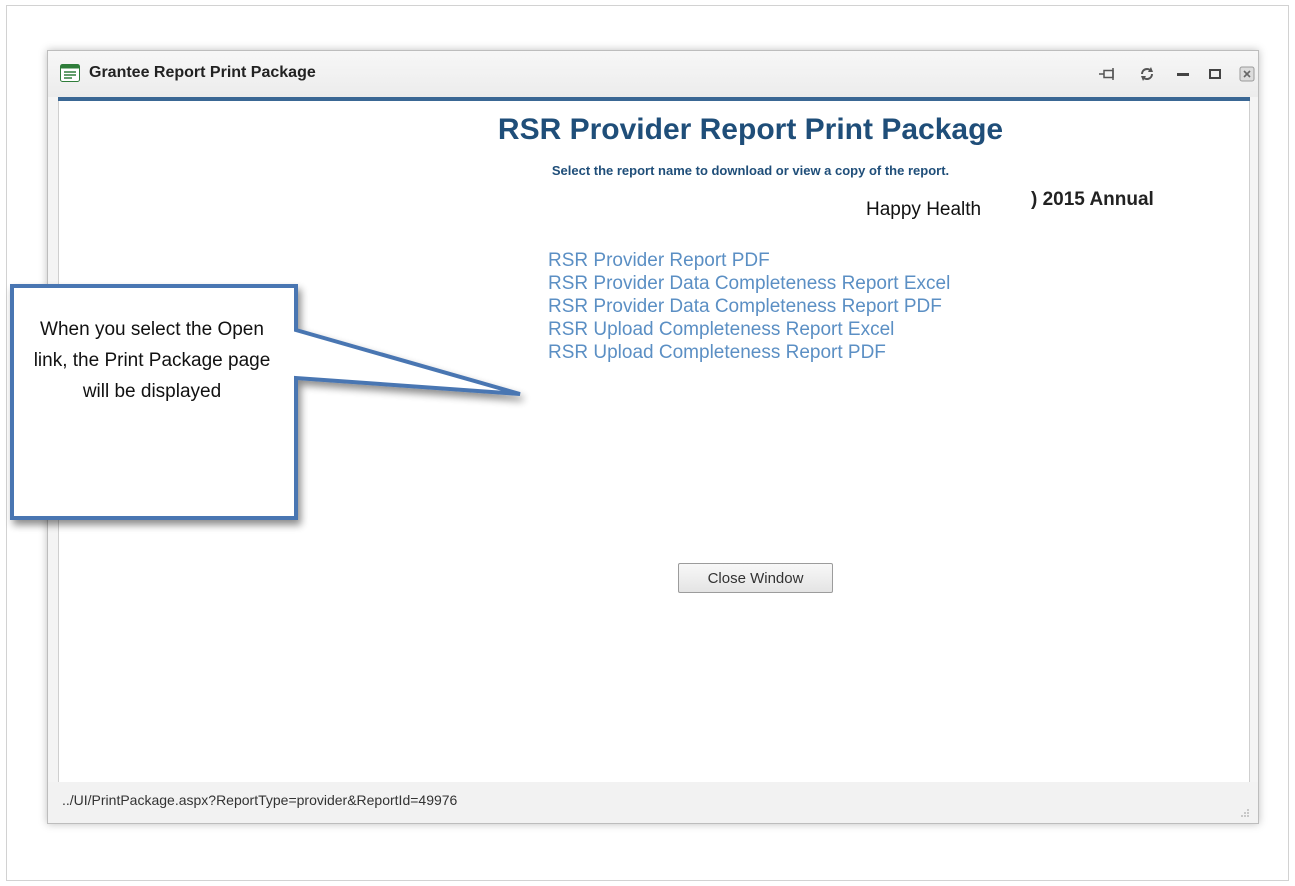  What do you see at coordinates (758, 329) in the screenshot?
I see `link-upload-completeness-excel: RSR Upload Completeness Report Excel` at bounding box center [758, 329].